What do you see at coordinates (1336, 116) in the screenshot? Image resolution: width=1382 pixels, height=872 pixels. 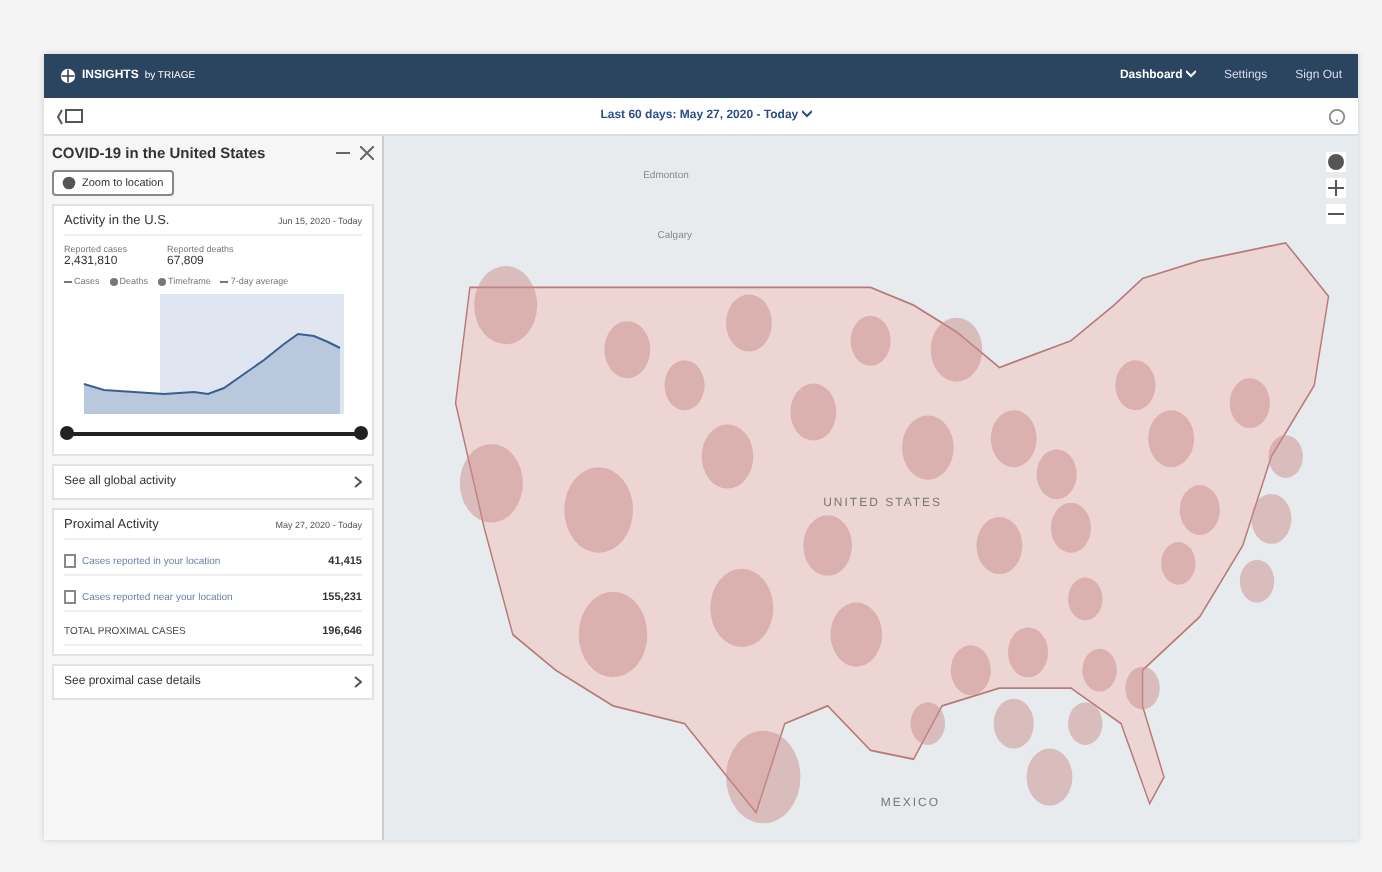 I see `help-icon` at bounding box center [1336, 116].